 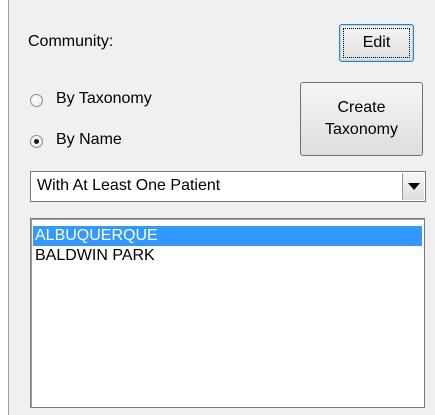 What do you see at coordinates (89, 140) in the screenshot?
I see `by-name-label: By Name` at bounding box center [89, 140].